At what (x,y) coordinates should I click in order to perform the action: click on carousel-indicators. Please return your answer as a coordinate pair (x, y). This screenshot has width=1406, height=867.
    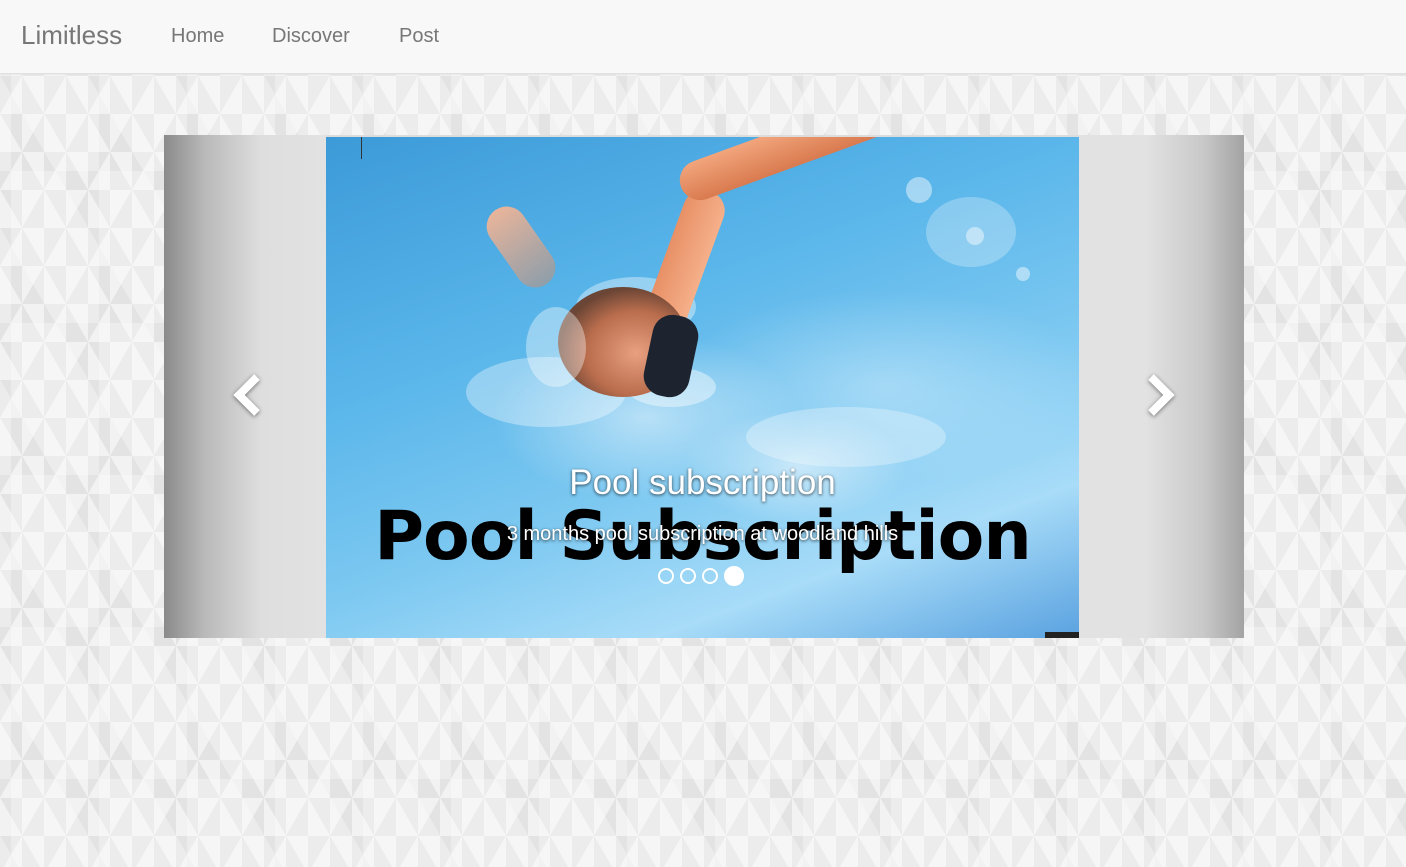
    Looking at the image, I should click on (701, 576).